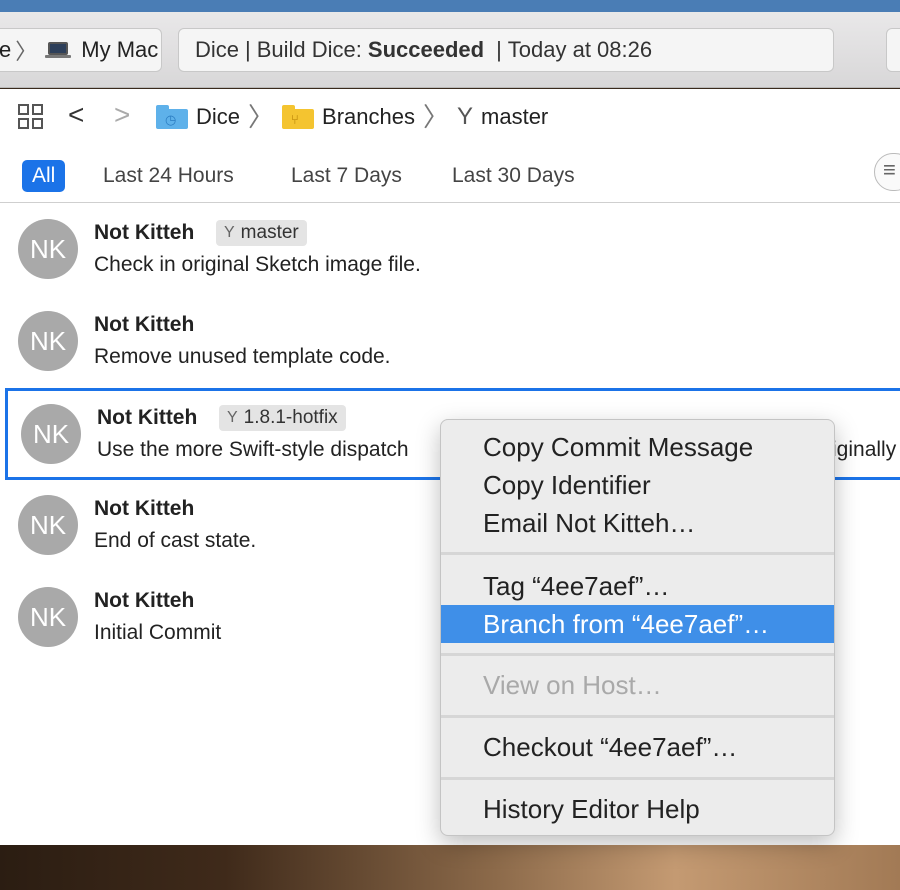  What do you see at coordinates (637, 447) in the screenshot?
I see `menu-item-copy-commit-message: Copy Commit Message` at bounding box center [637, 447].